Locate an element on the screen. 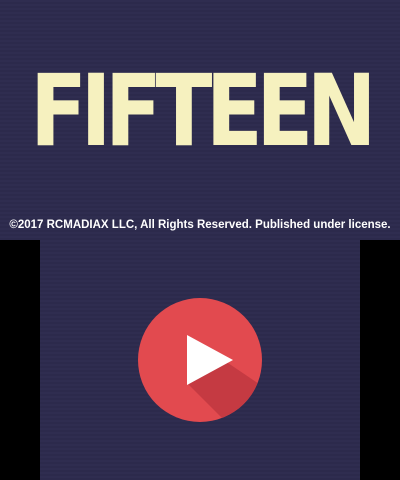  play-button is located at coordinates (200, 360).